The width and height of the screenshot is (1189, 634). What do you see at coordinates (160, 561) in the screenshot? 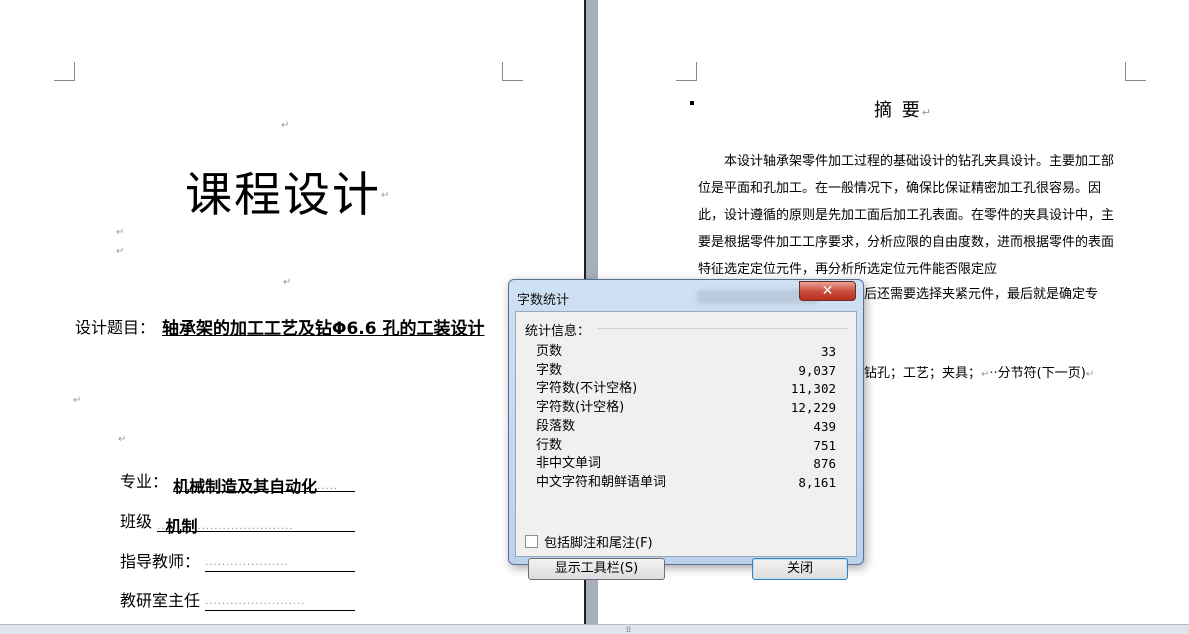
I see `field-label: 指导教师：` at bounding box center [160, 561].